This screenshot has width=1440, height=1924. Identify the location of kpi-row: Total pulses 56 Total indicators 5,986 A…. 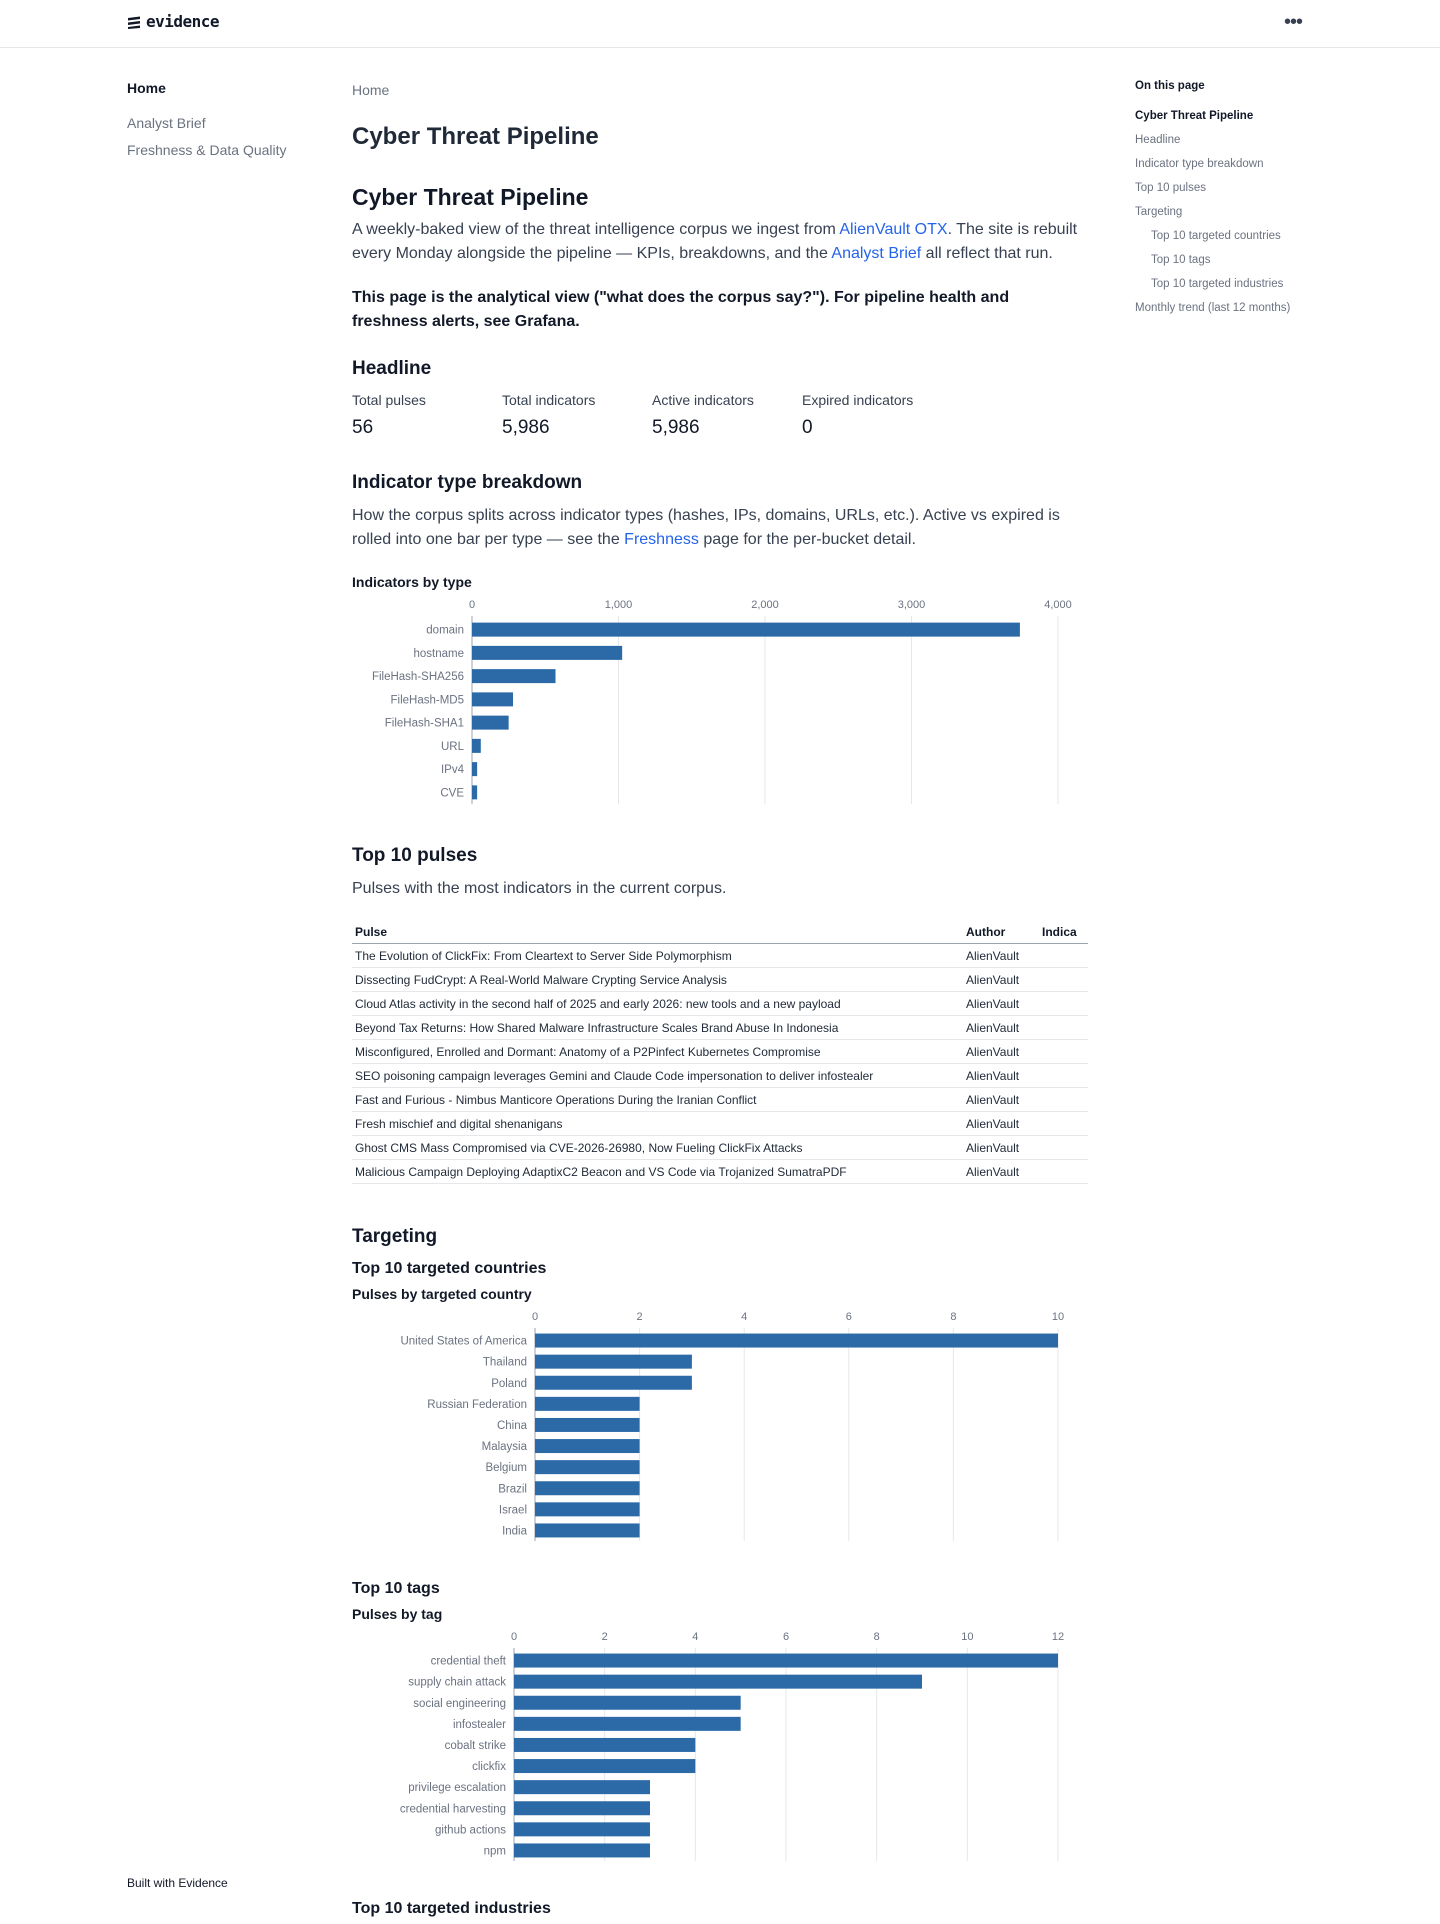
(720, 415).